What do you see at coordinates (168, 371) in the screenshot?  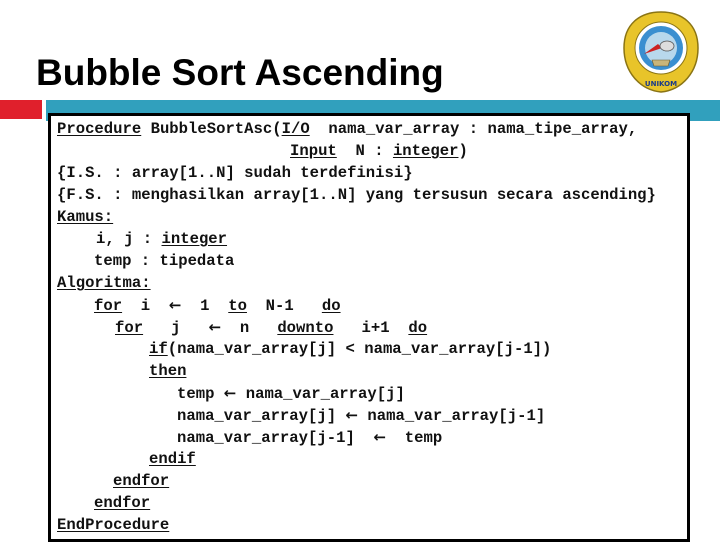 I see `code-keyword: then` at bounding box center [168, 371].